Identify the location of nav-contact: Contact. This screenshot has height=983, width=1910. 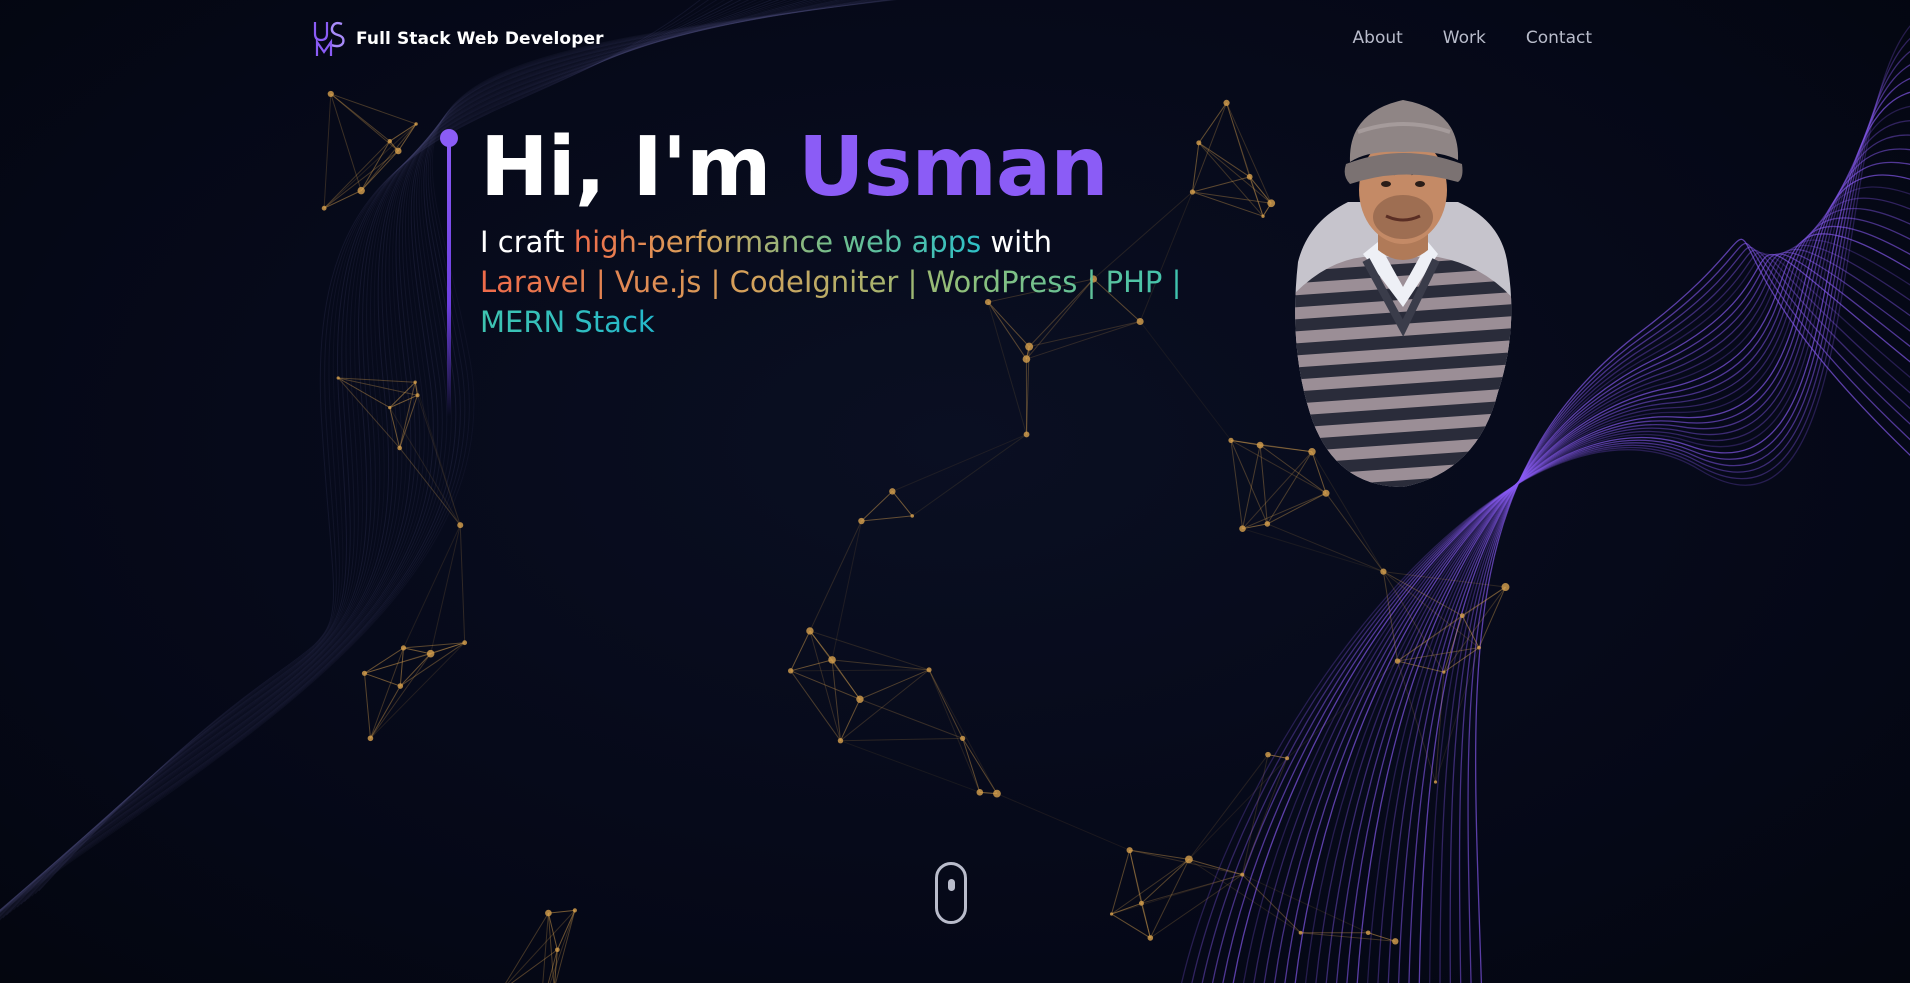
(1559, 38).